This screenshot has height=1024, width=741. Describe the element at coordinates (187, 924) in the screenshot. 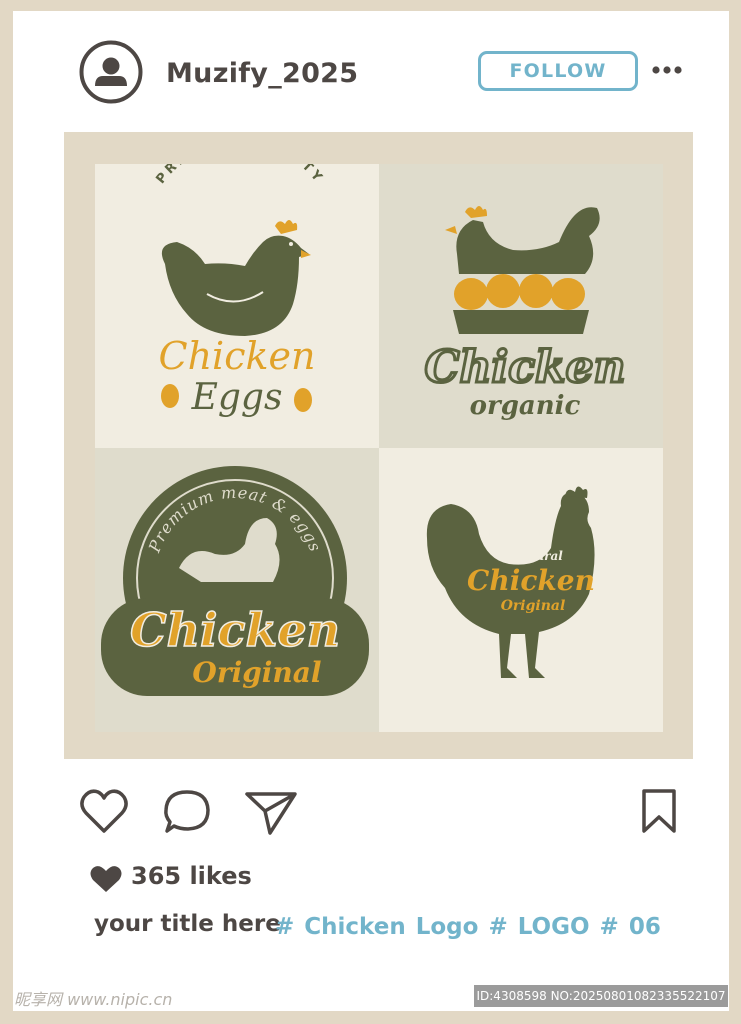

I see `post-caption: your title here` at that location.